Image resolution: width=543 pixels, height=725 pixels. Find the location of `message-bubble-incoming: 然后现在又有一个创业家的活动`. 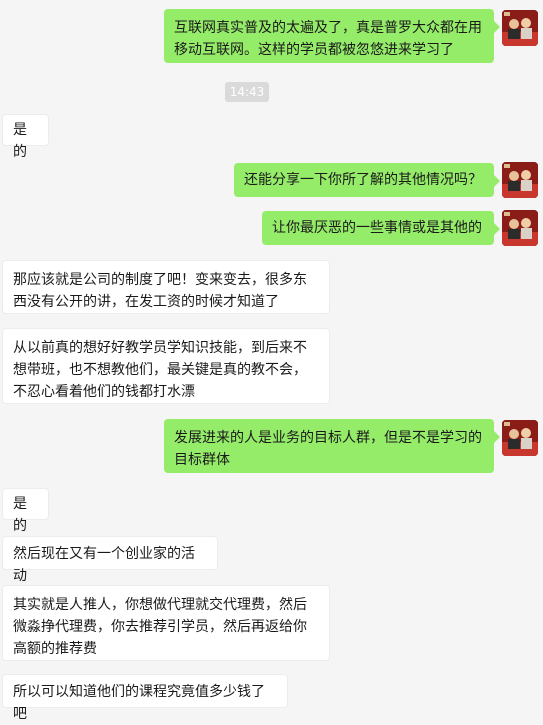

message-bubble-incoming: 然后现在又有一个创业家的活动 is located at coordinates (110, 560).